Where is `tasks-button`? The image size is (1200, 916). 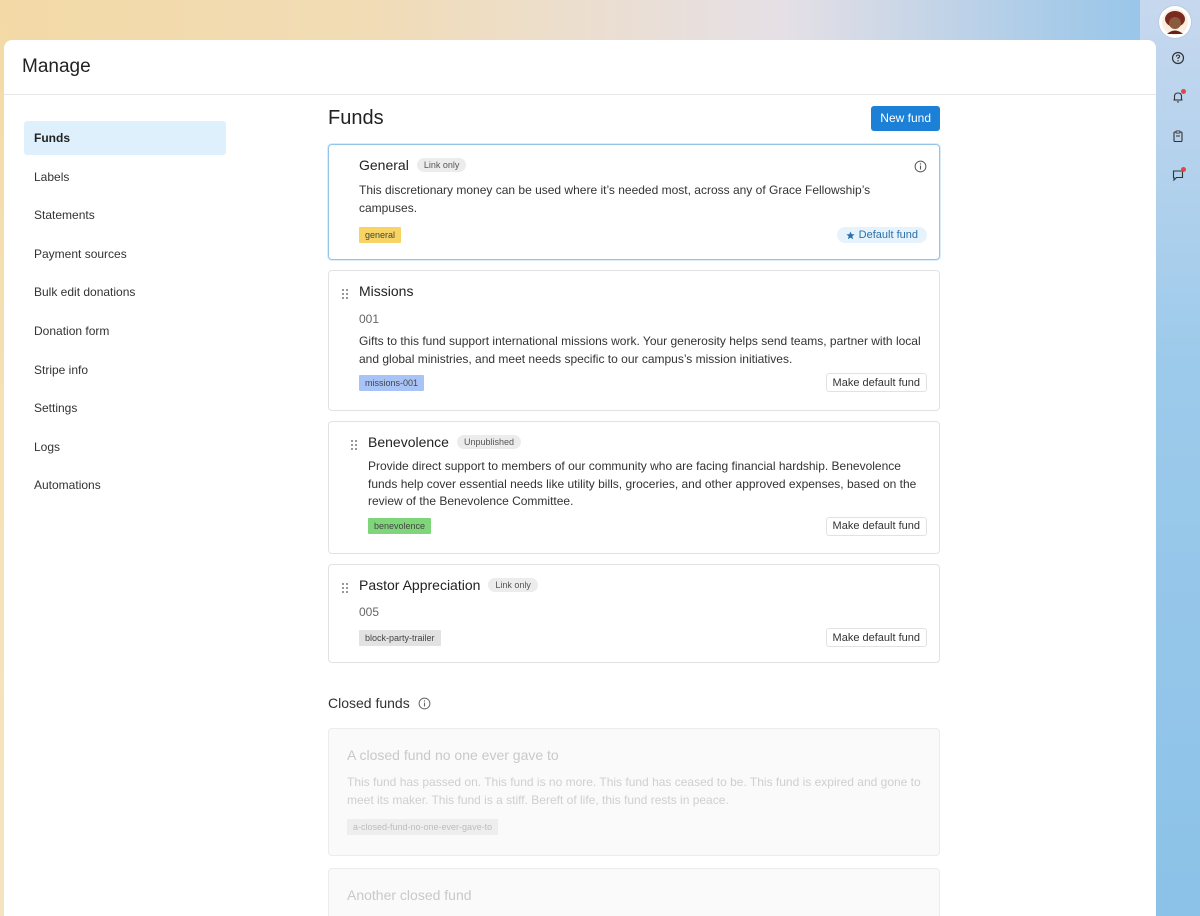
tasks-button is located at coordinates (1178, 136).